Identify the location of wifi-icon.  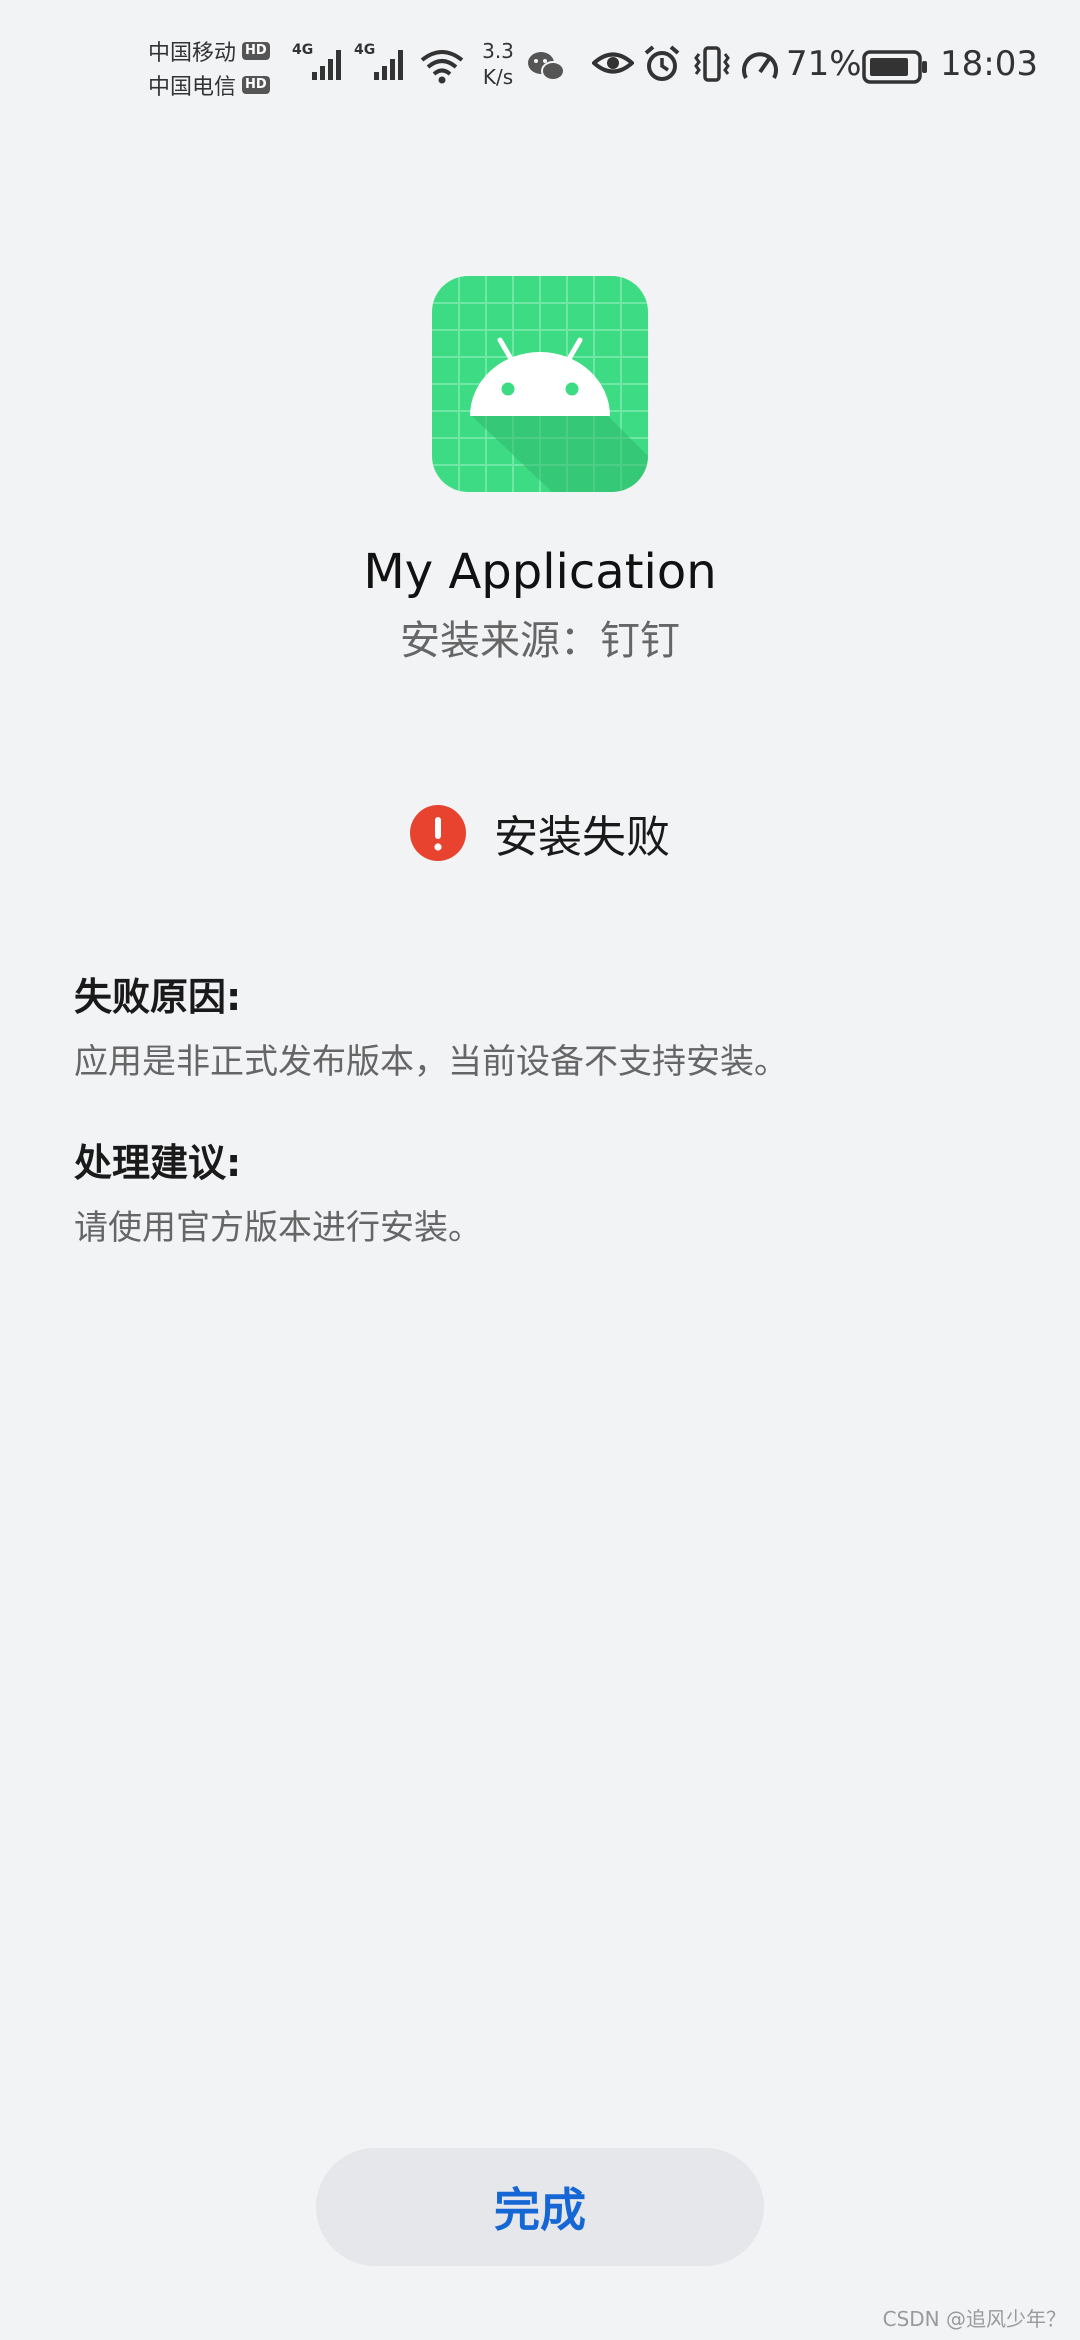
(442, 66).